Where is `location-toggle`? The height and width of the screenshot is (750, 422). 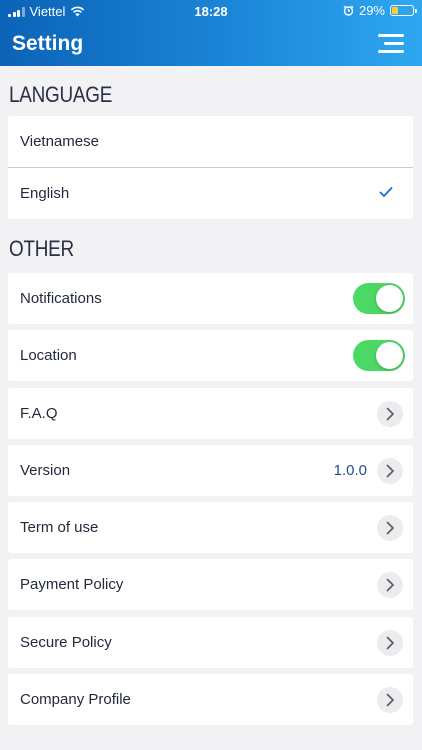 location-toggle is located at coordinates (379, 355).